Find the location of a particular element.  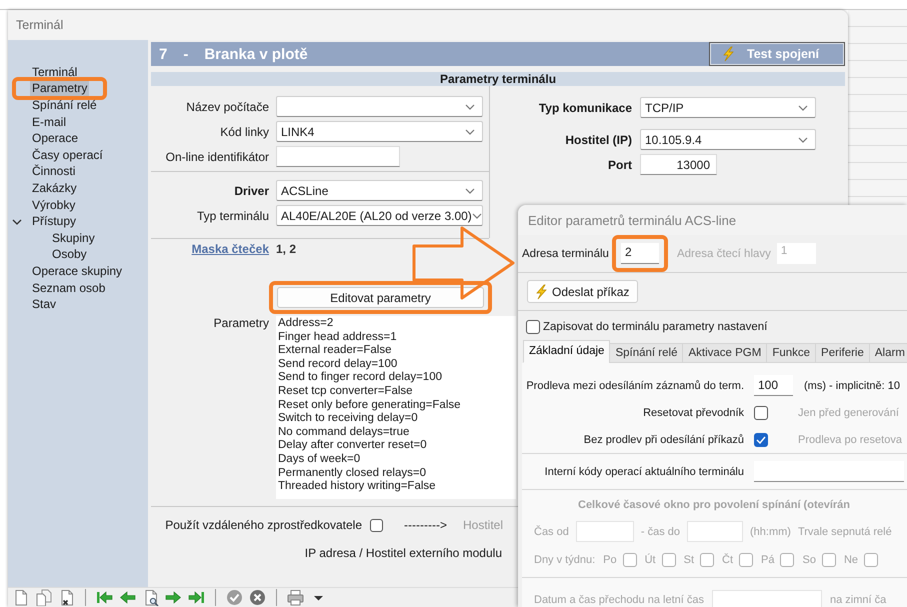

dashed-arrow-text: ---------> is located at coordinates (425, 525).